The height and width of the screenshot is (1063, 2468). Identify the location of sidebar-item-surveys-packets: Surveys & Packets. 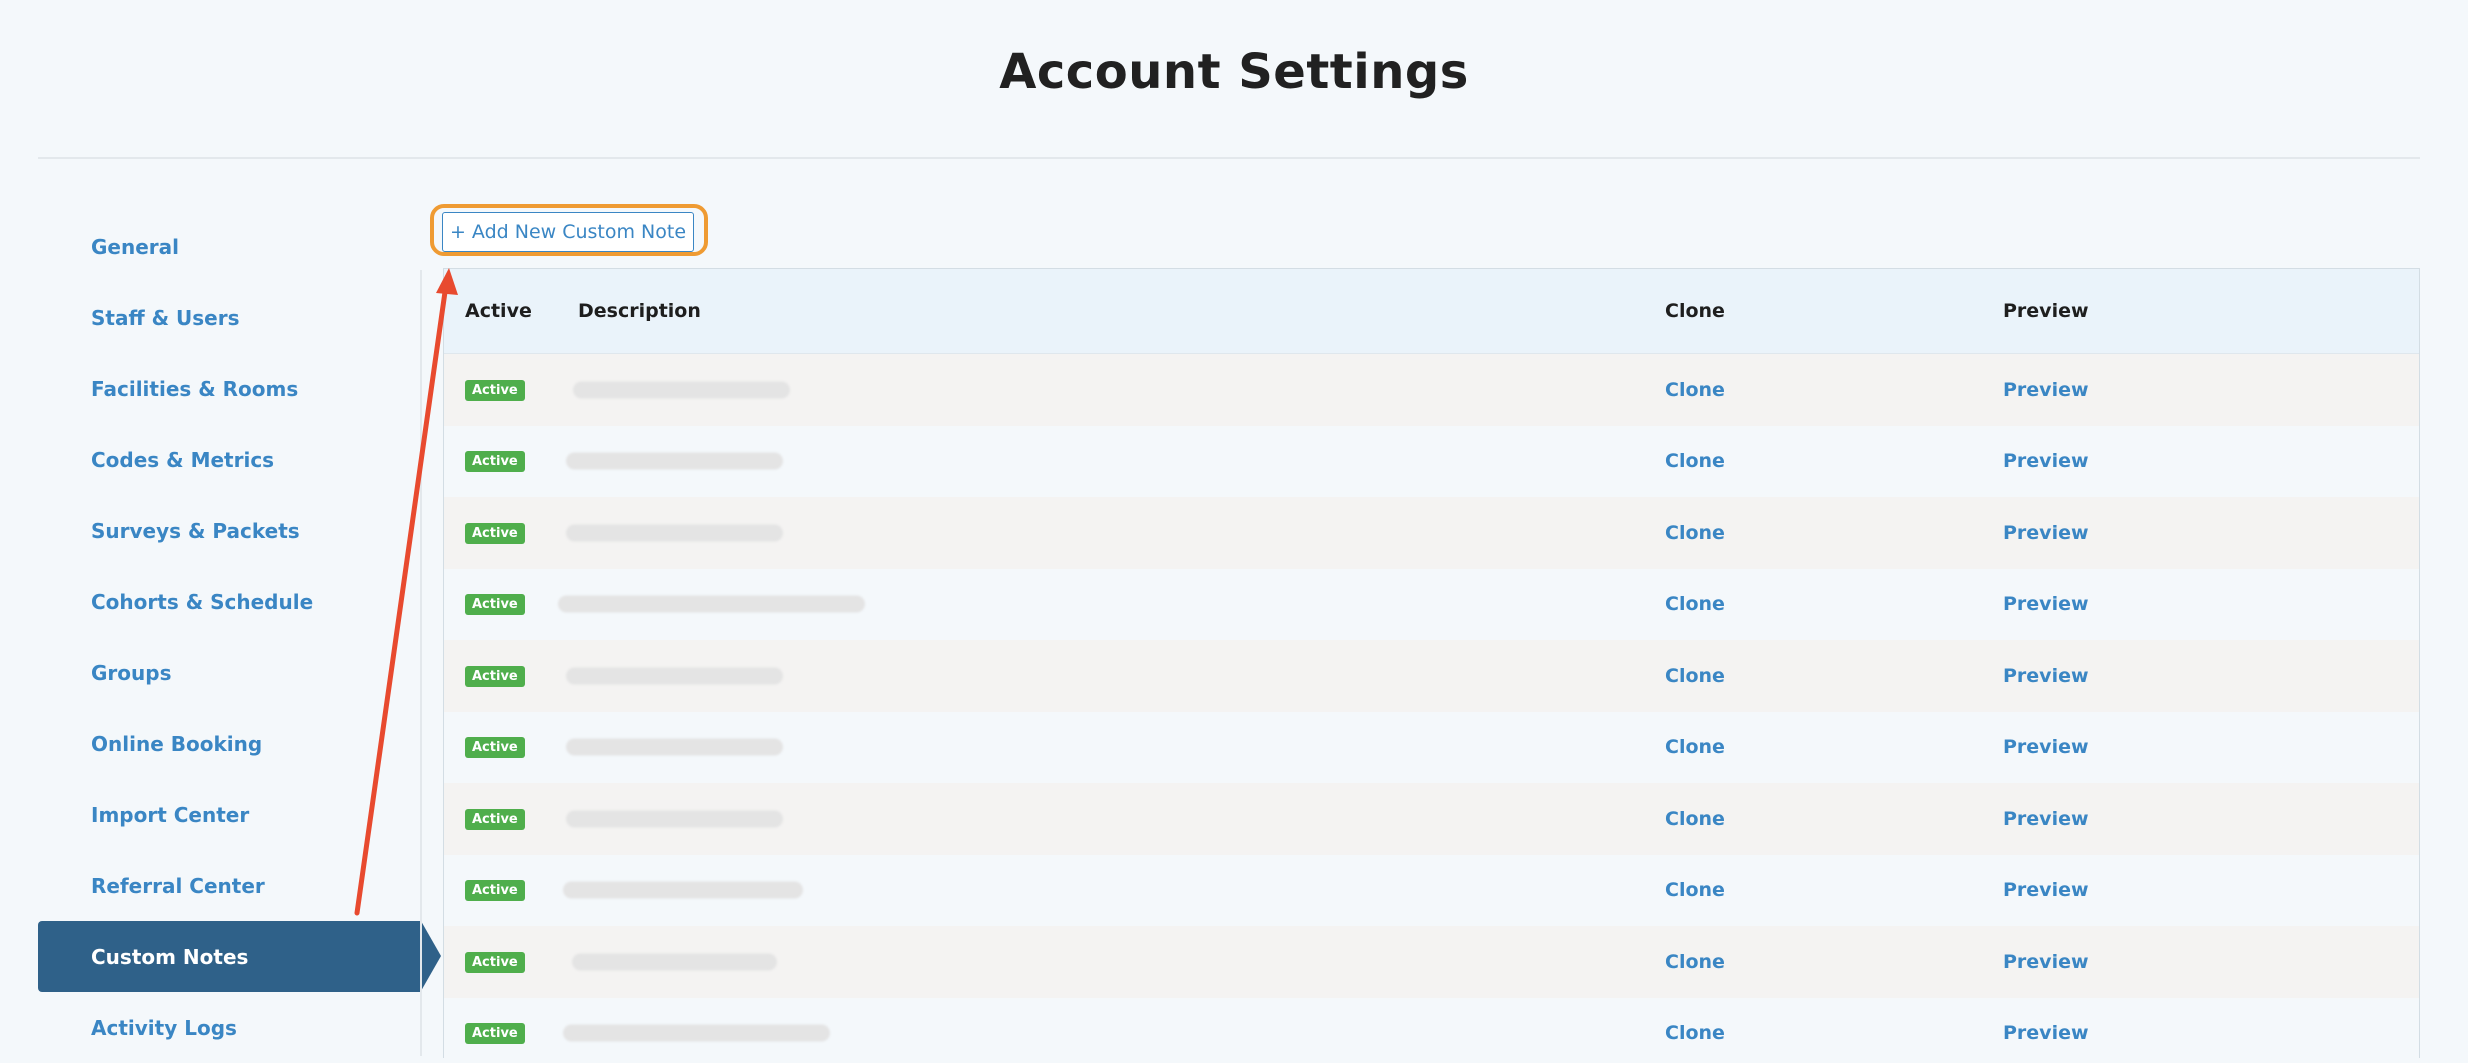
(229, 530).